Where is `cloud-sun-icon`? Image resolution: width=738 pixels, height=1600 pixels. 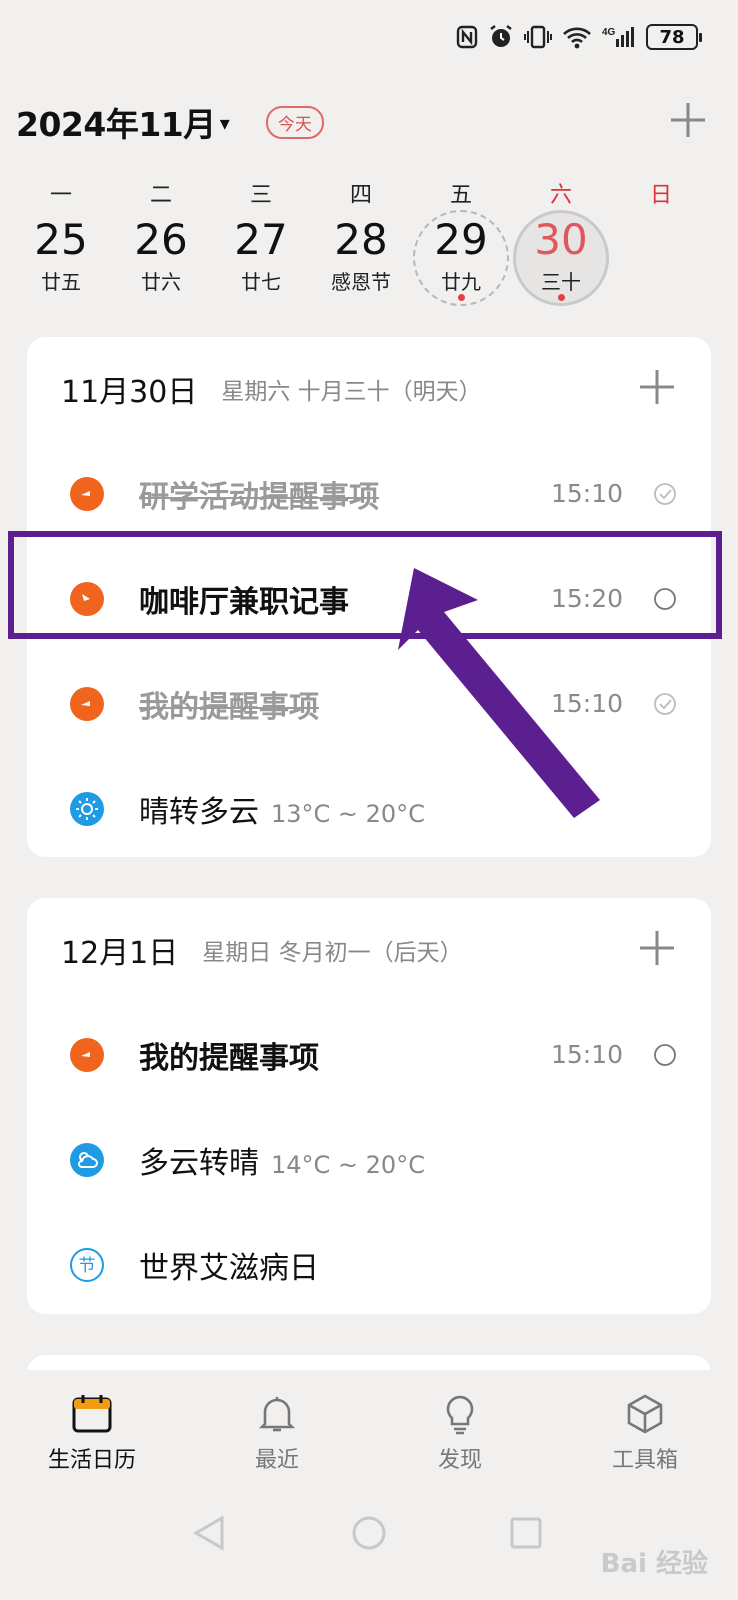 cloud-sun-icon is located at coordinates (87, 1159).